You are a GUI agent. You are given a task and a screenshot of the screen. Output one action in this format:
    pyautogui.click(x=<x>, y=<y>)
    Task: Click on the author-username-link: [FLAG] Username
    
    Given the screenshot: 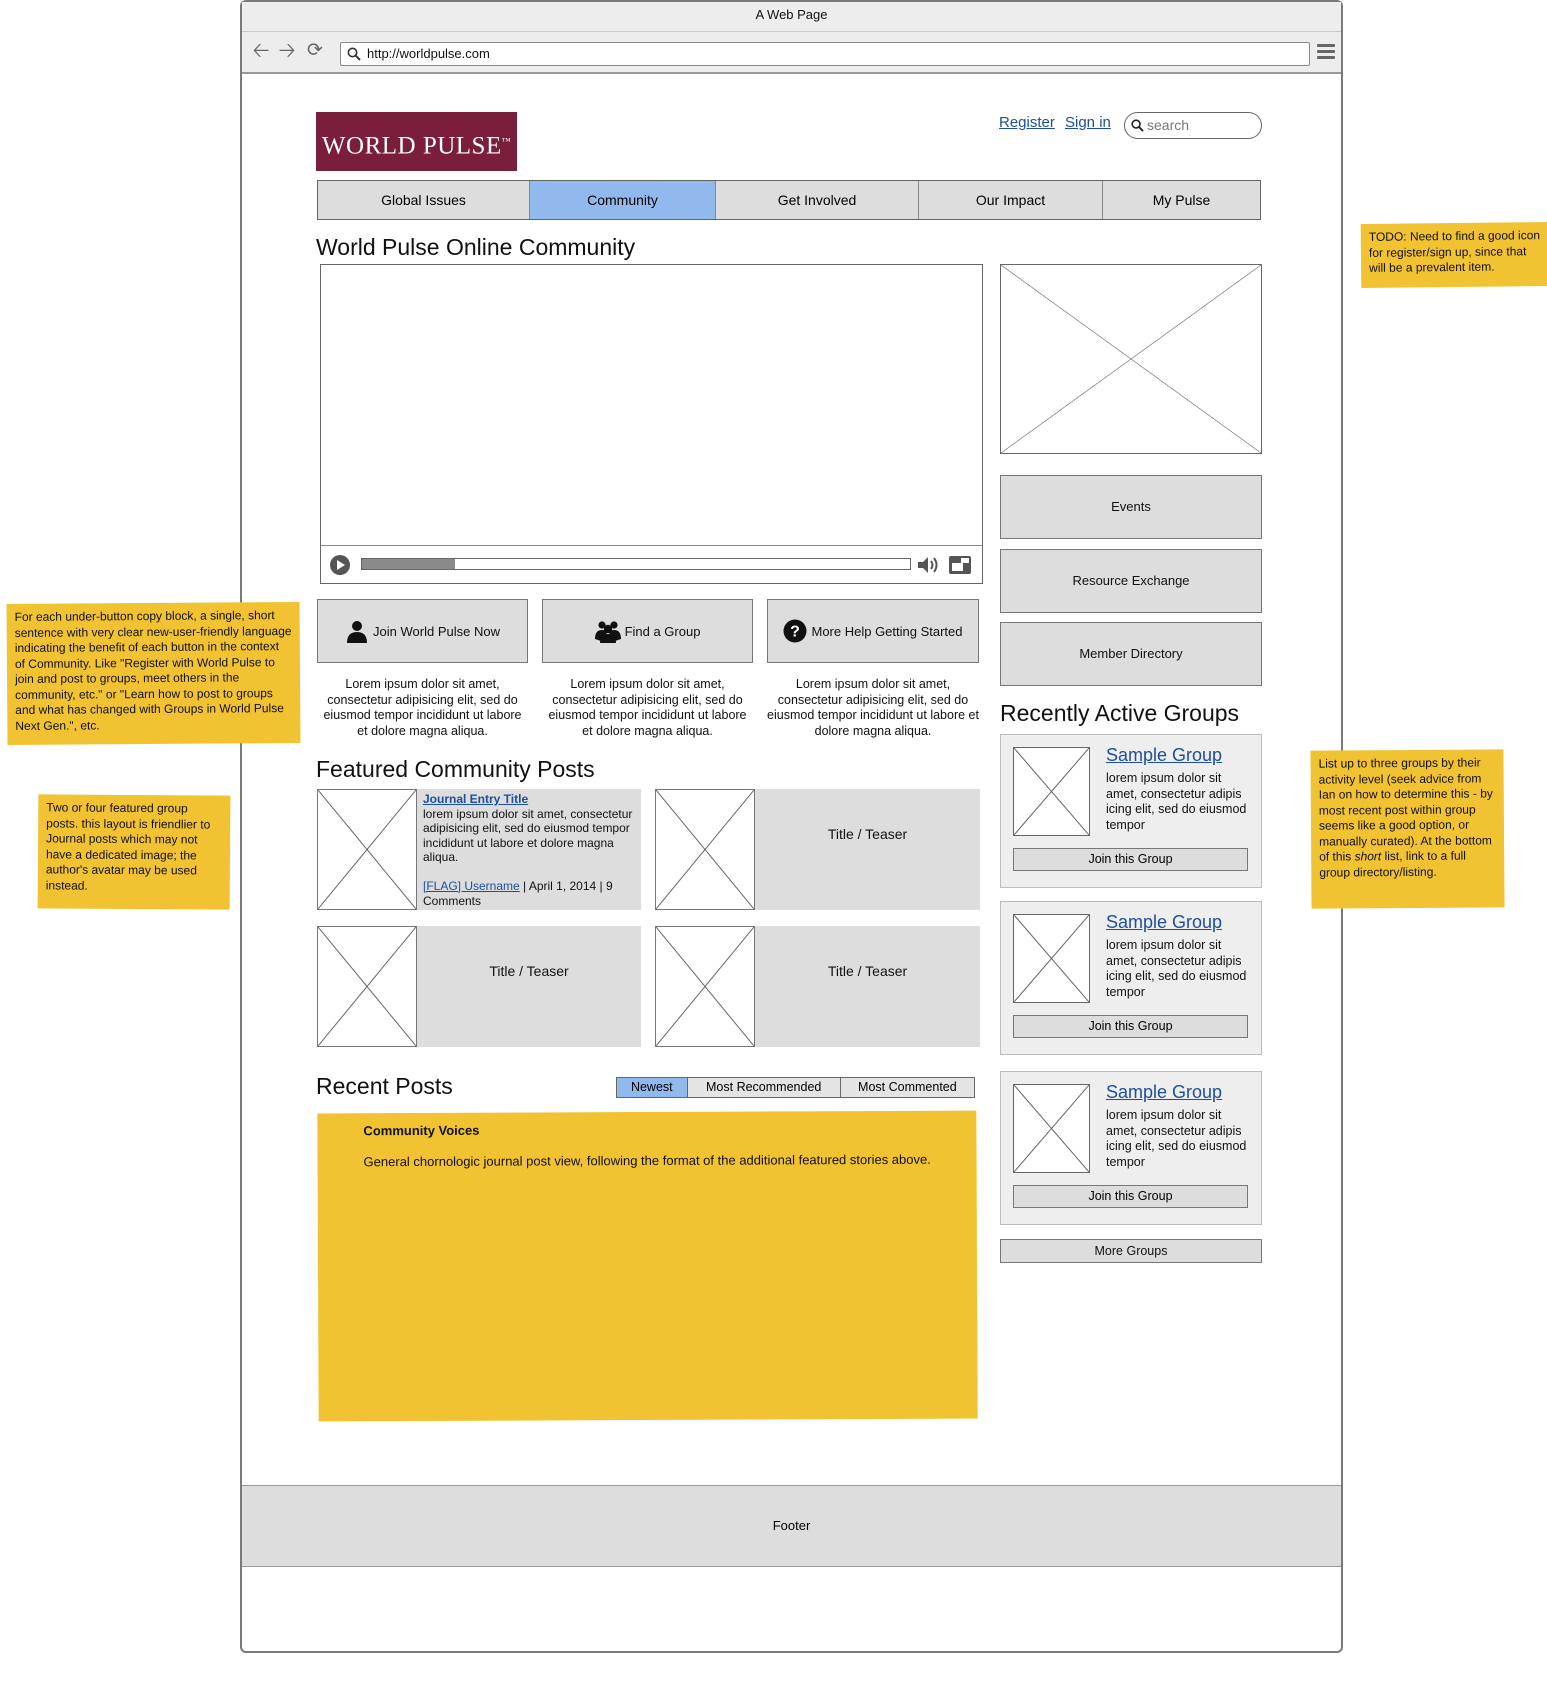 What is the action you would take?
    pyautogui.click(x=471, y=886)
    